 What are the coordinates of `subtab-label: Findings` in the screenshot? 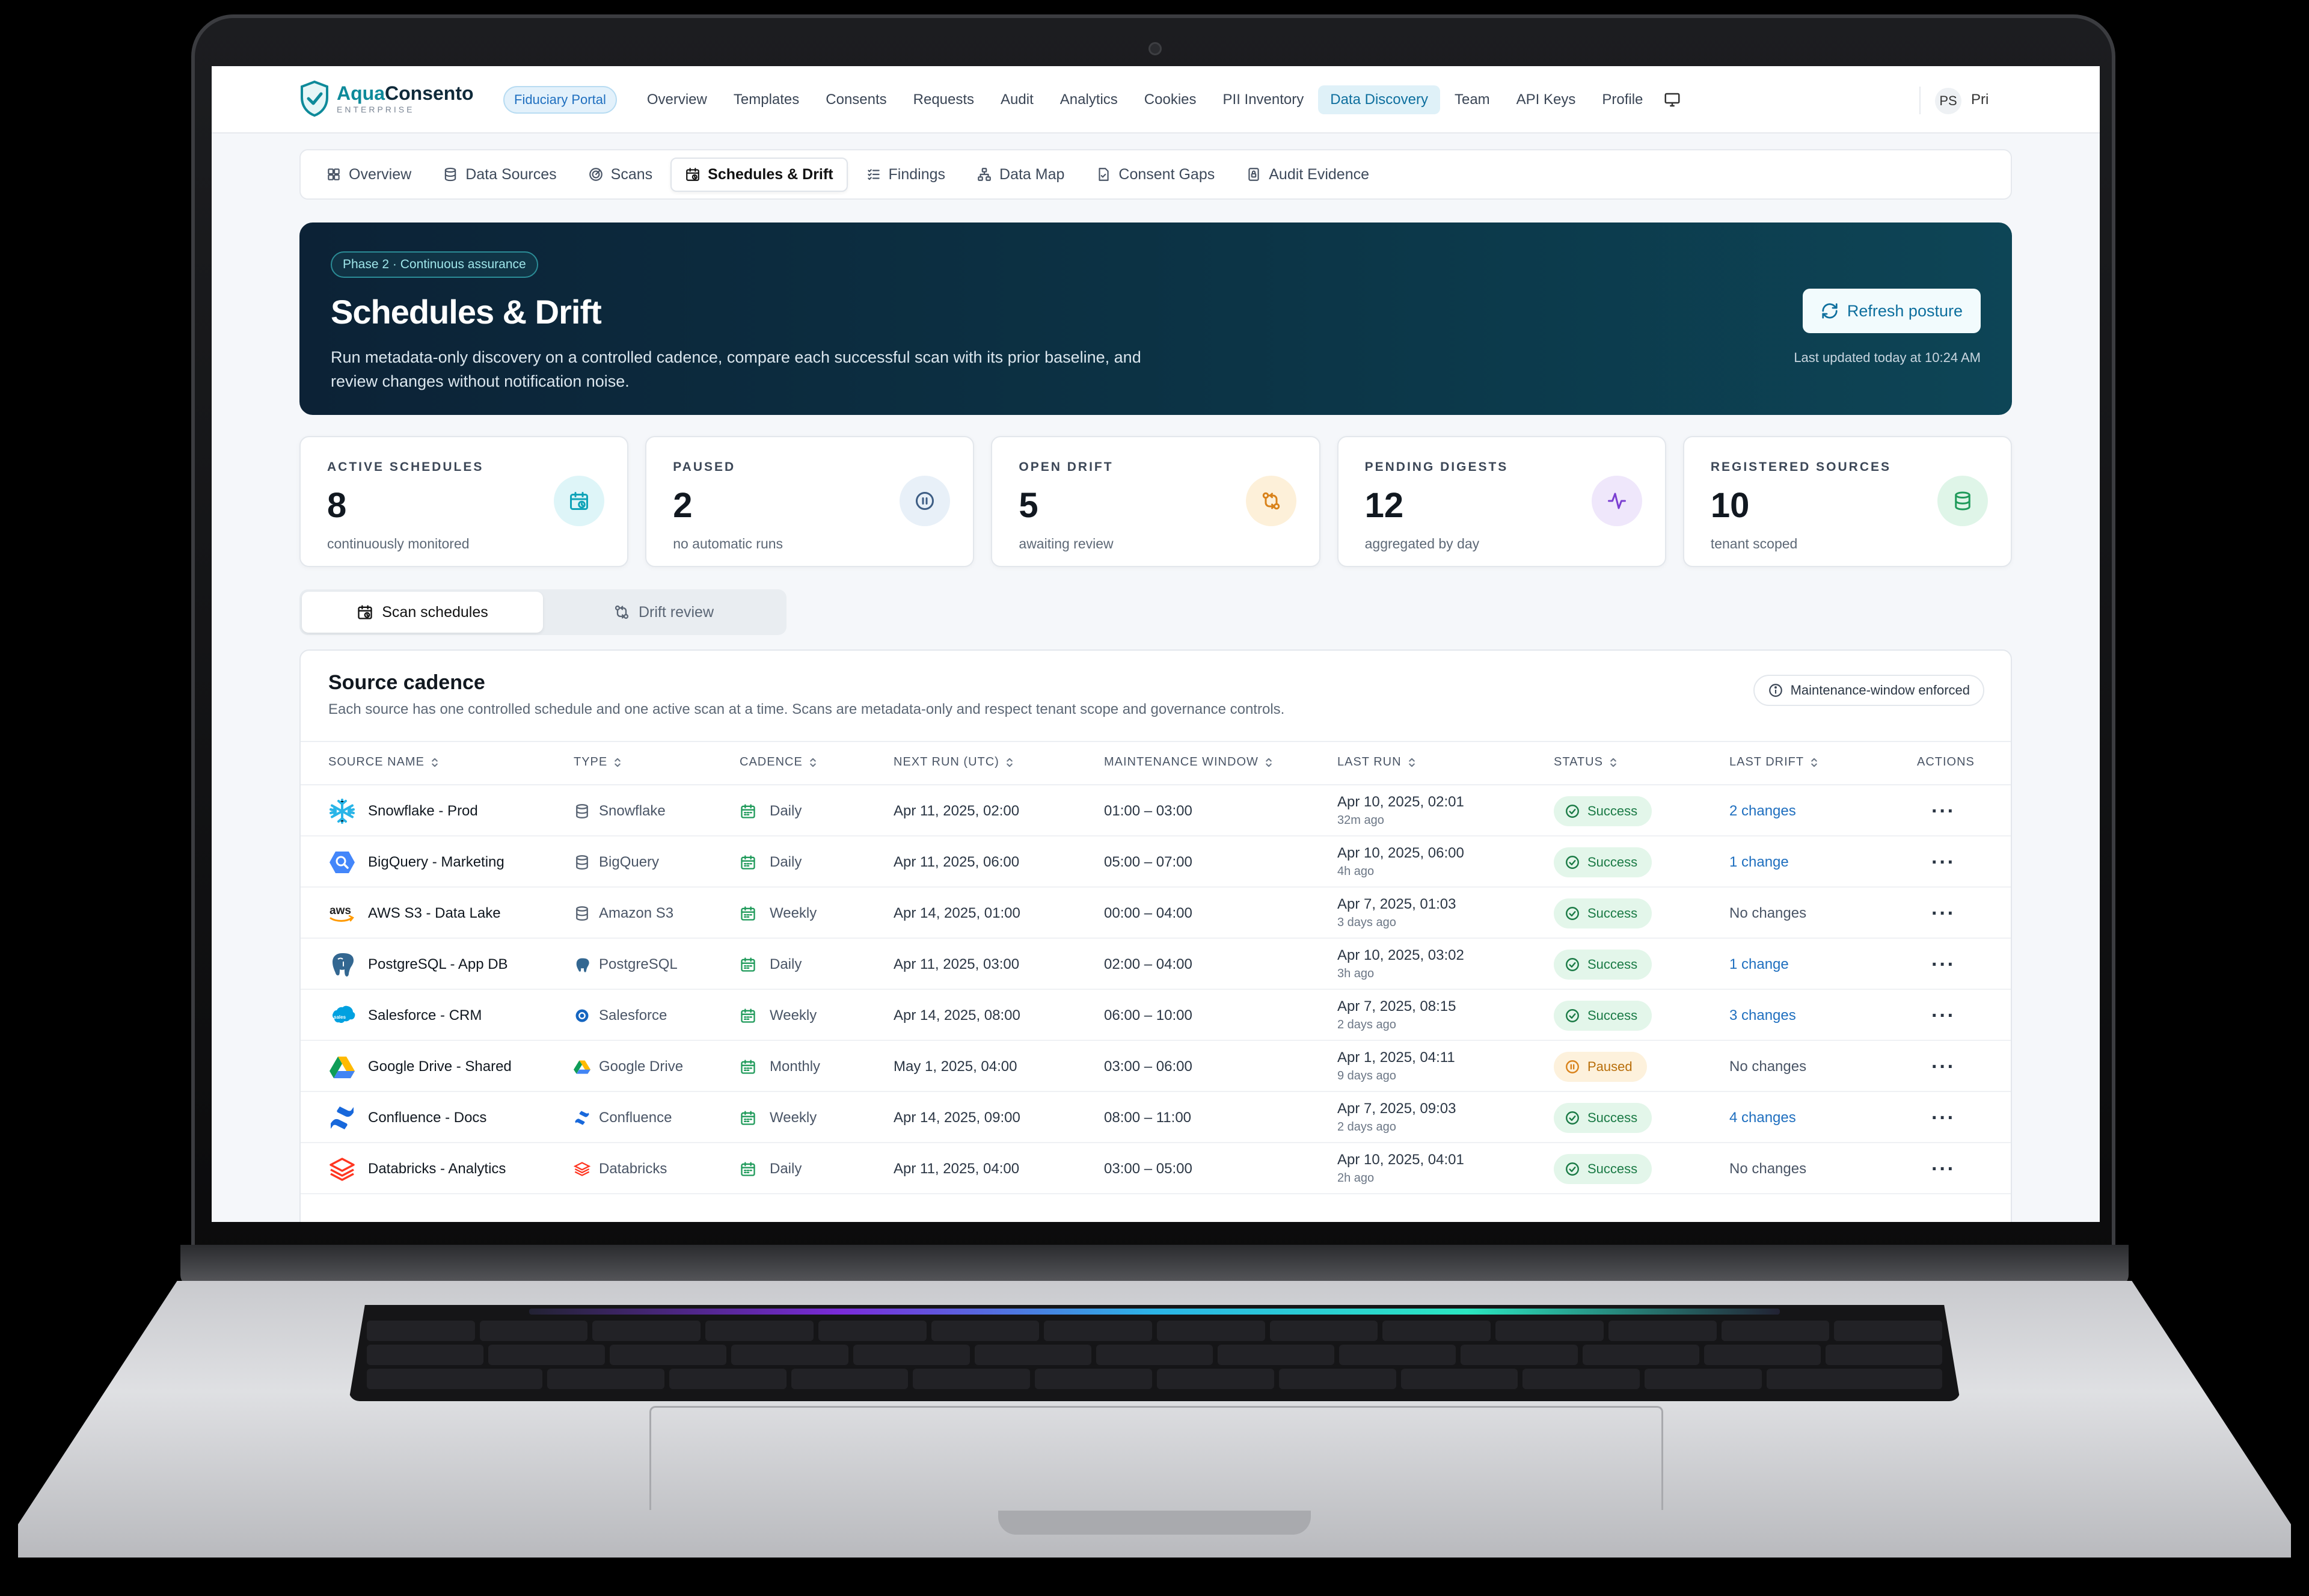 It's located at (917, 174).